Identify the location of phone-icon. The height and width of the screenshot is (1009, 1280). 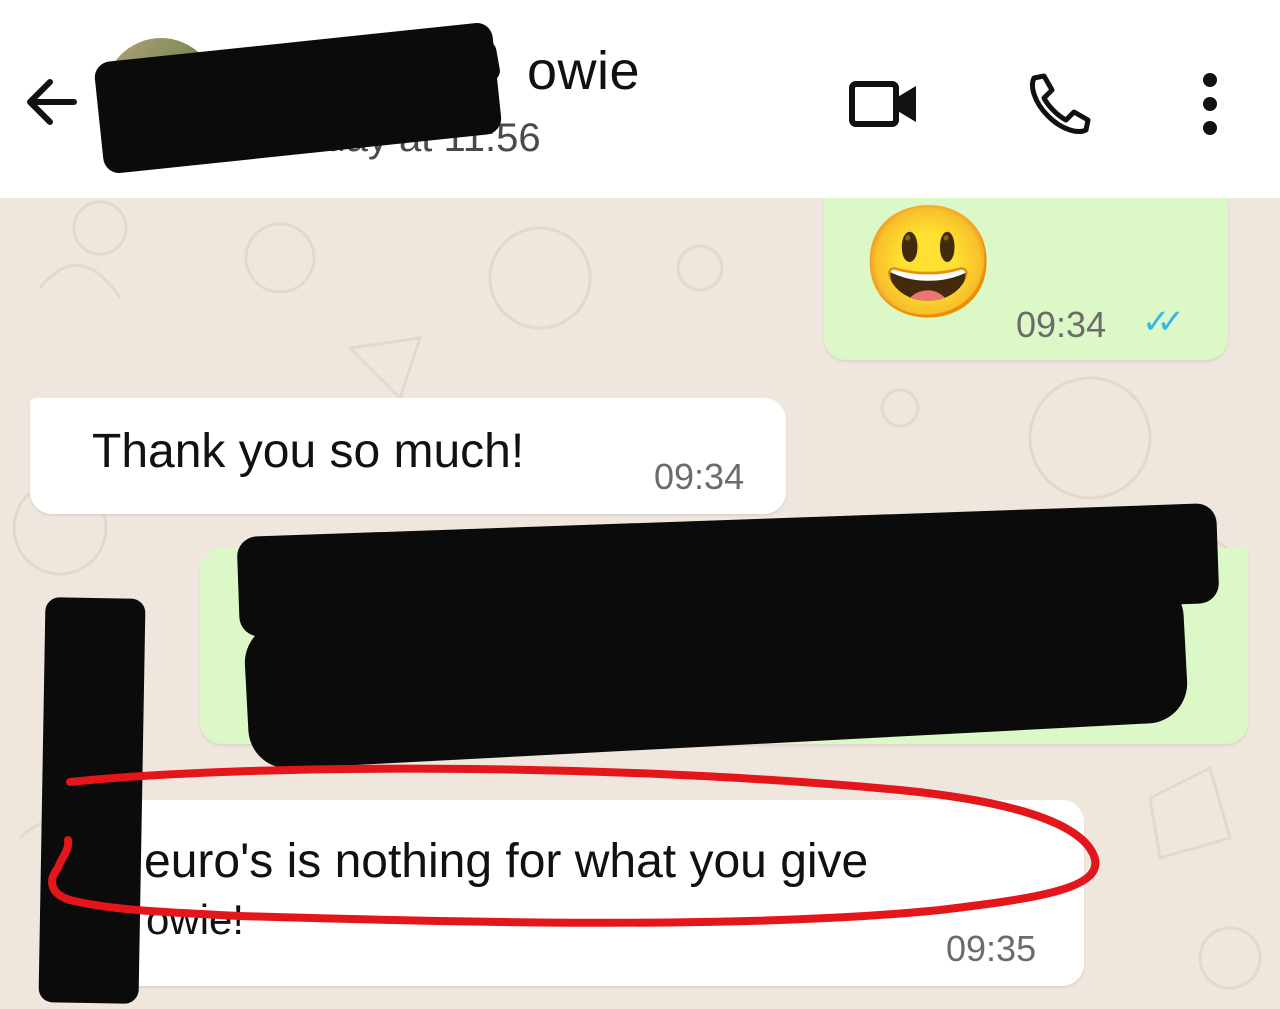
(1060, 103).